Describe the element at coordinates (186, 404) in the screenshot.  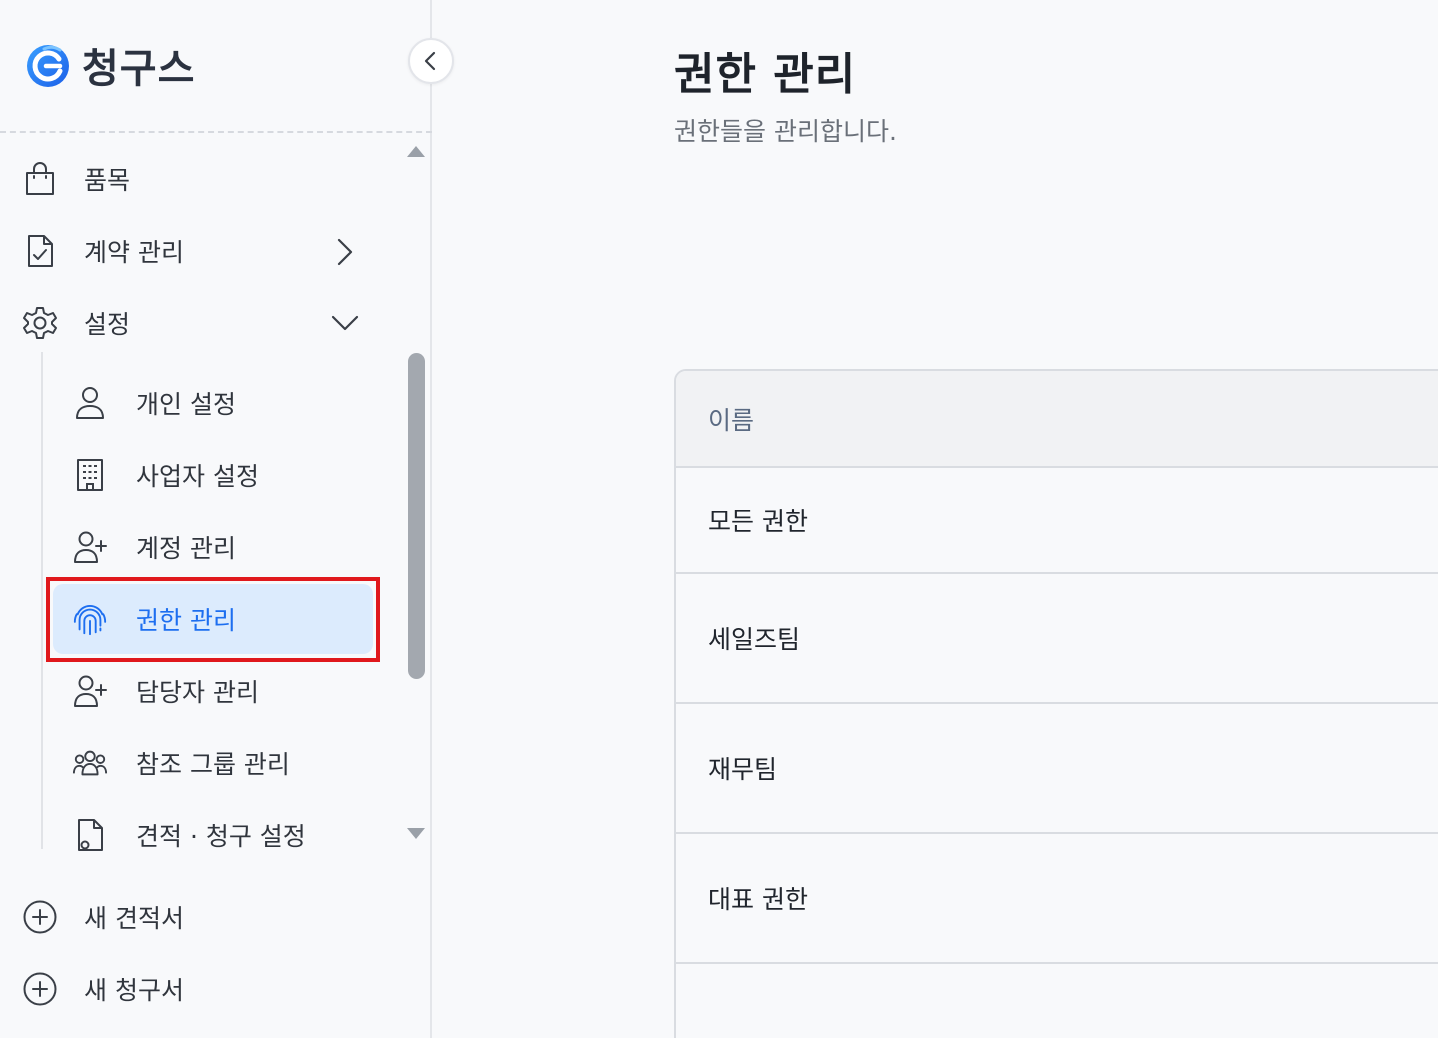
I see `sidebar-item-label: 개인 설정` at that location.